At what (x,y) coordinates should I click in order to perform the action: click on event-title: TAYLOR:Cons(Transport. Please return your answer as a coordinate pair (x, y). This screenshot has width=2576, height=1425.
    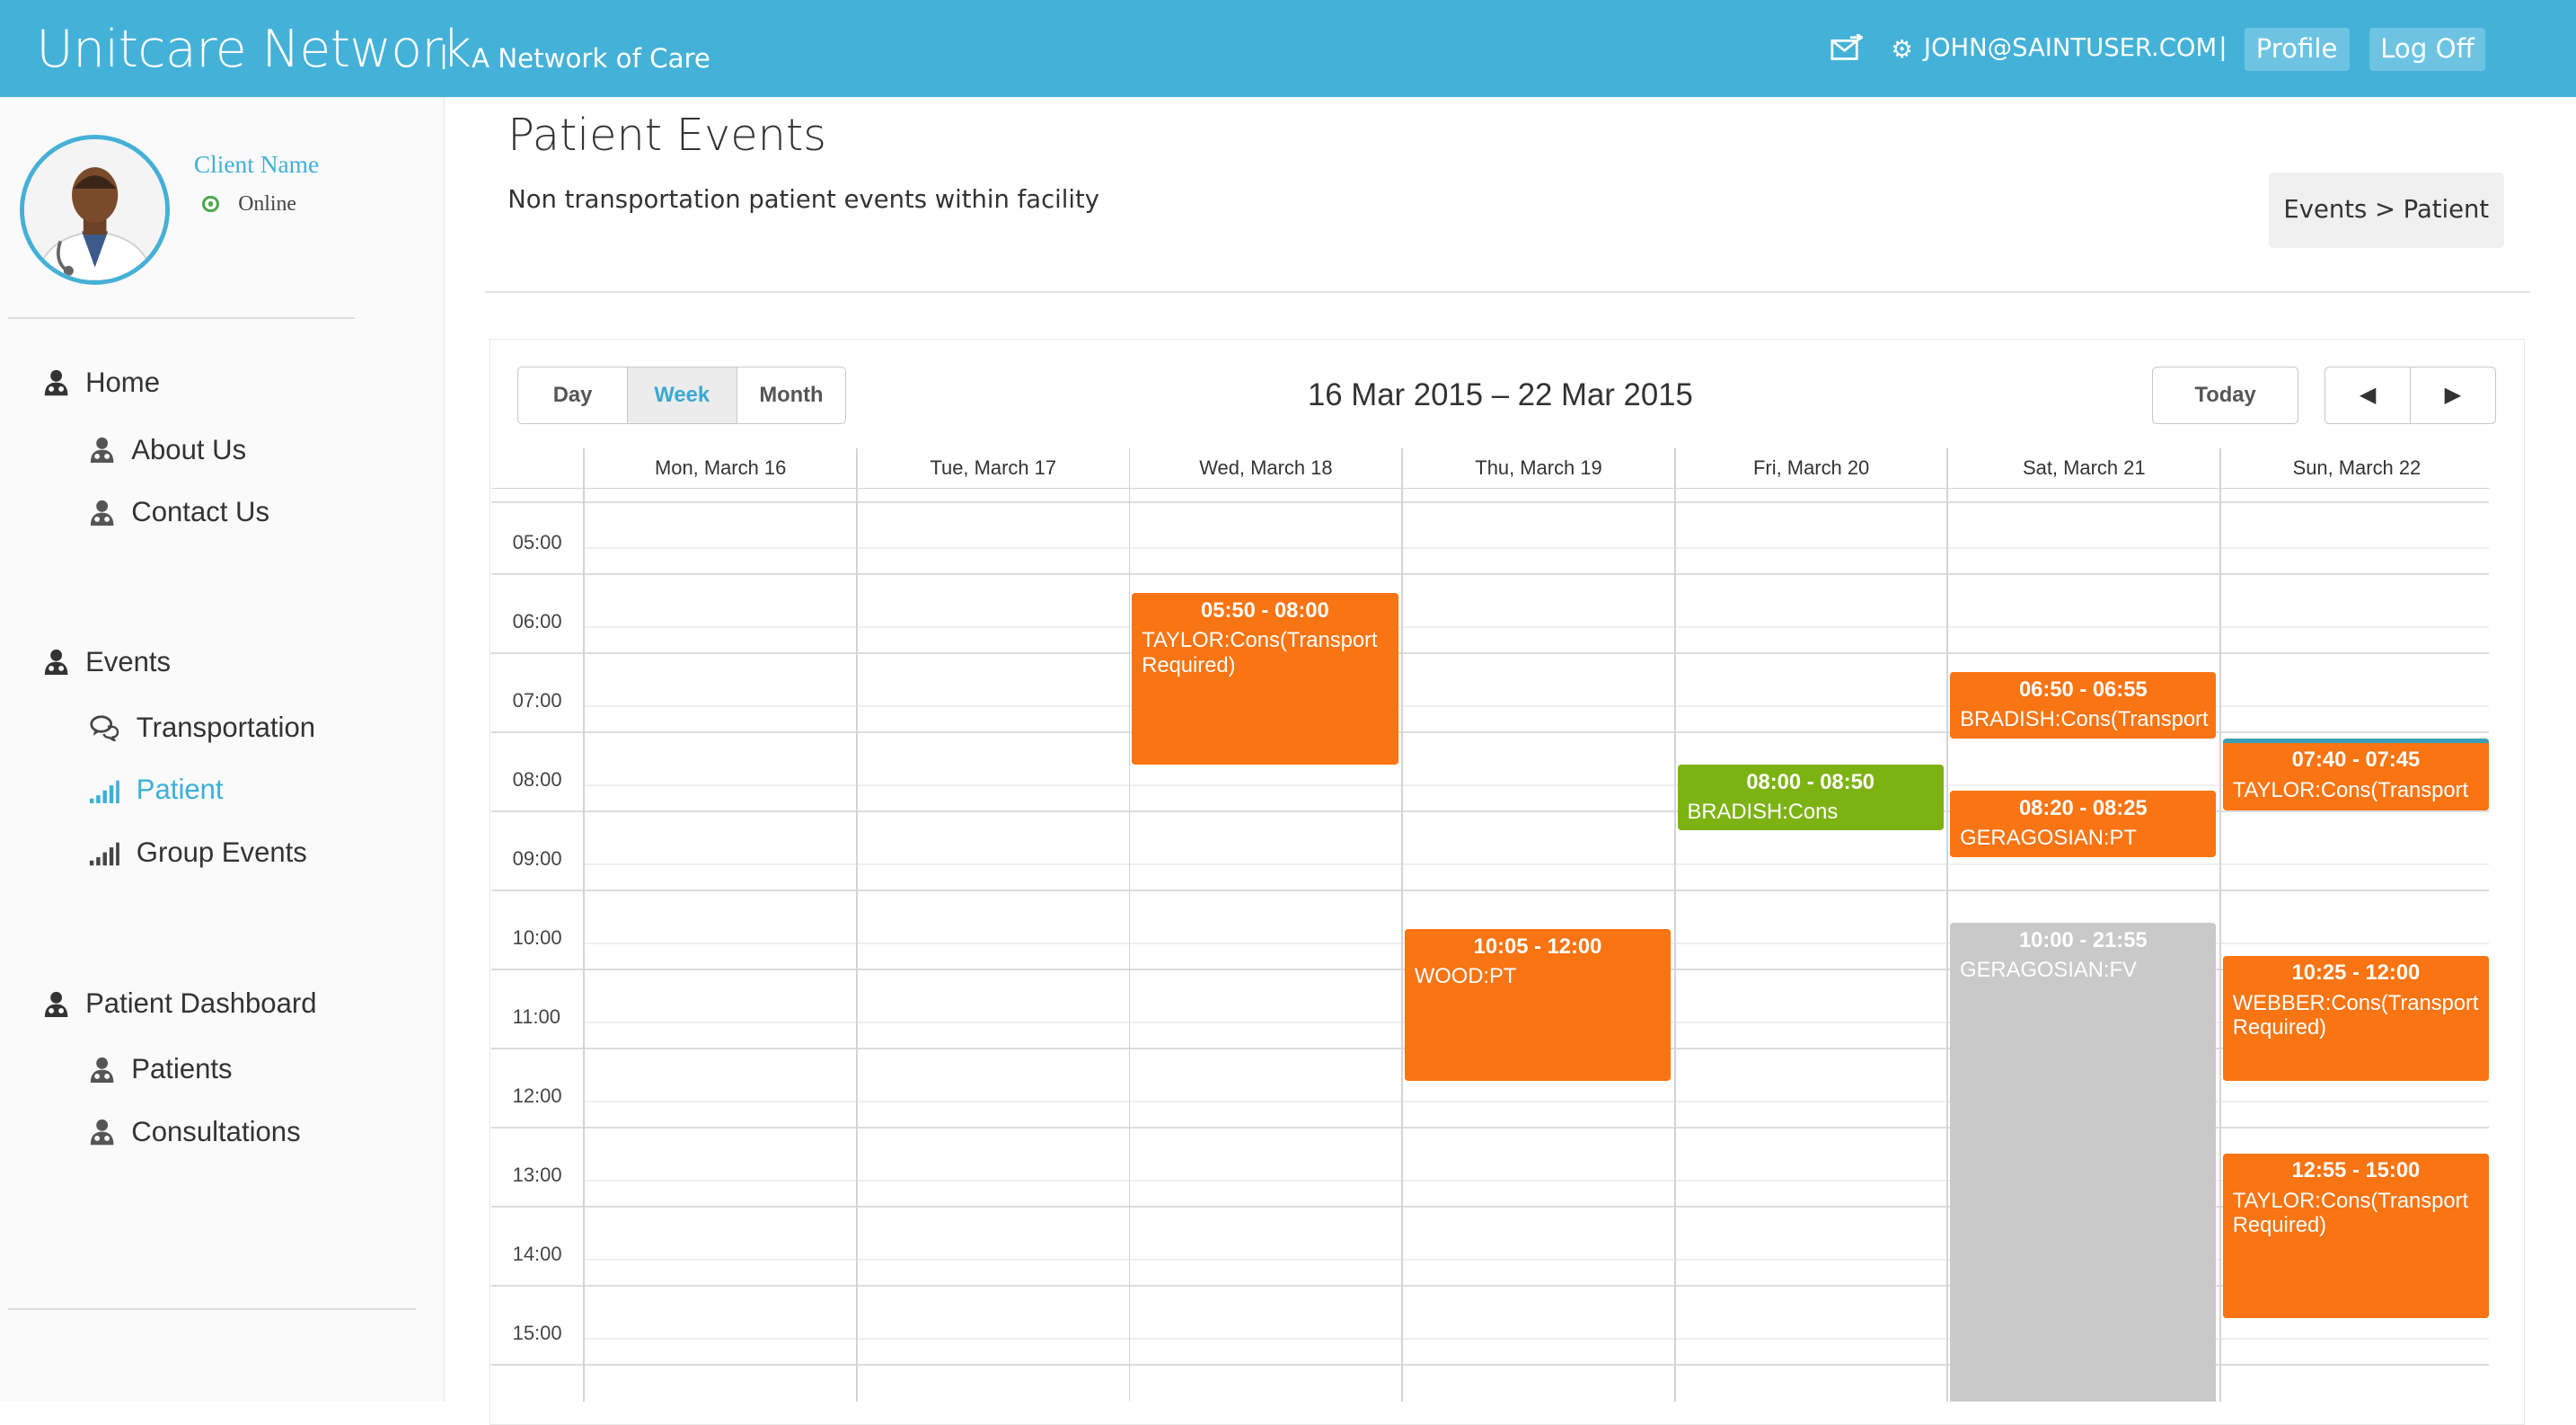
    Looking at the image, I should click on (2350, 789).